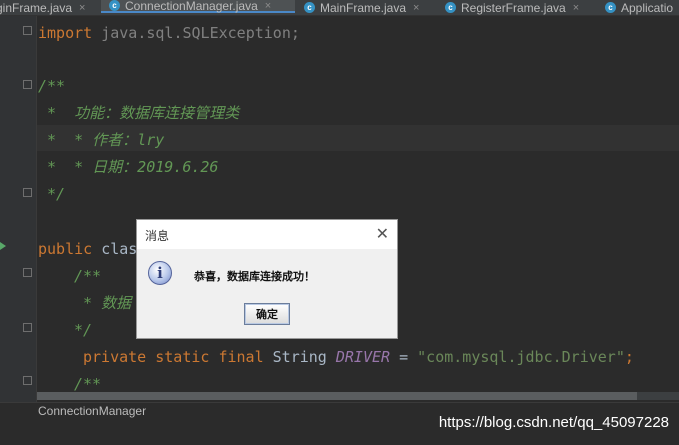 This screenshot has width=679, height=445. I want to click on tab-register-frame: c RegisterFrame.java ×, so click(518, 7).